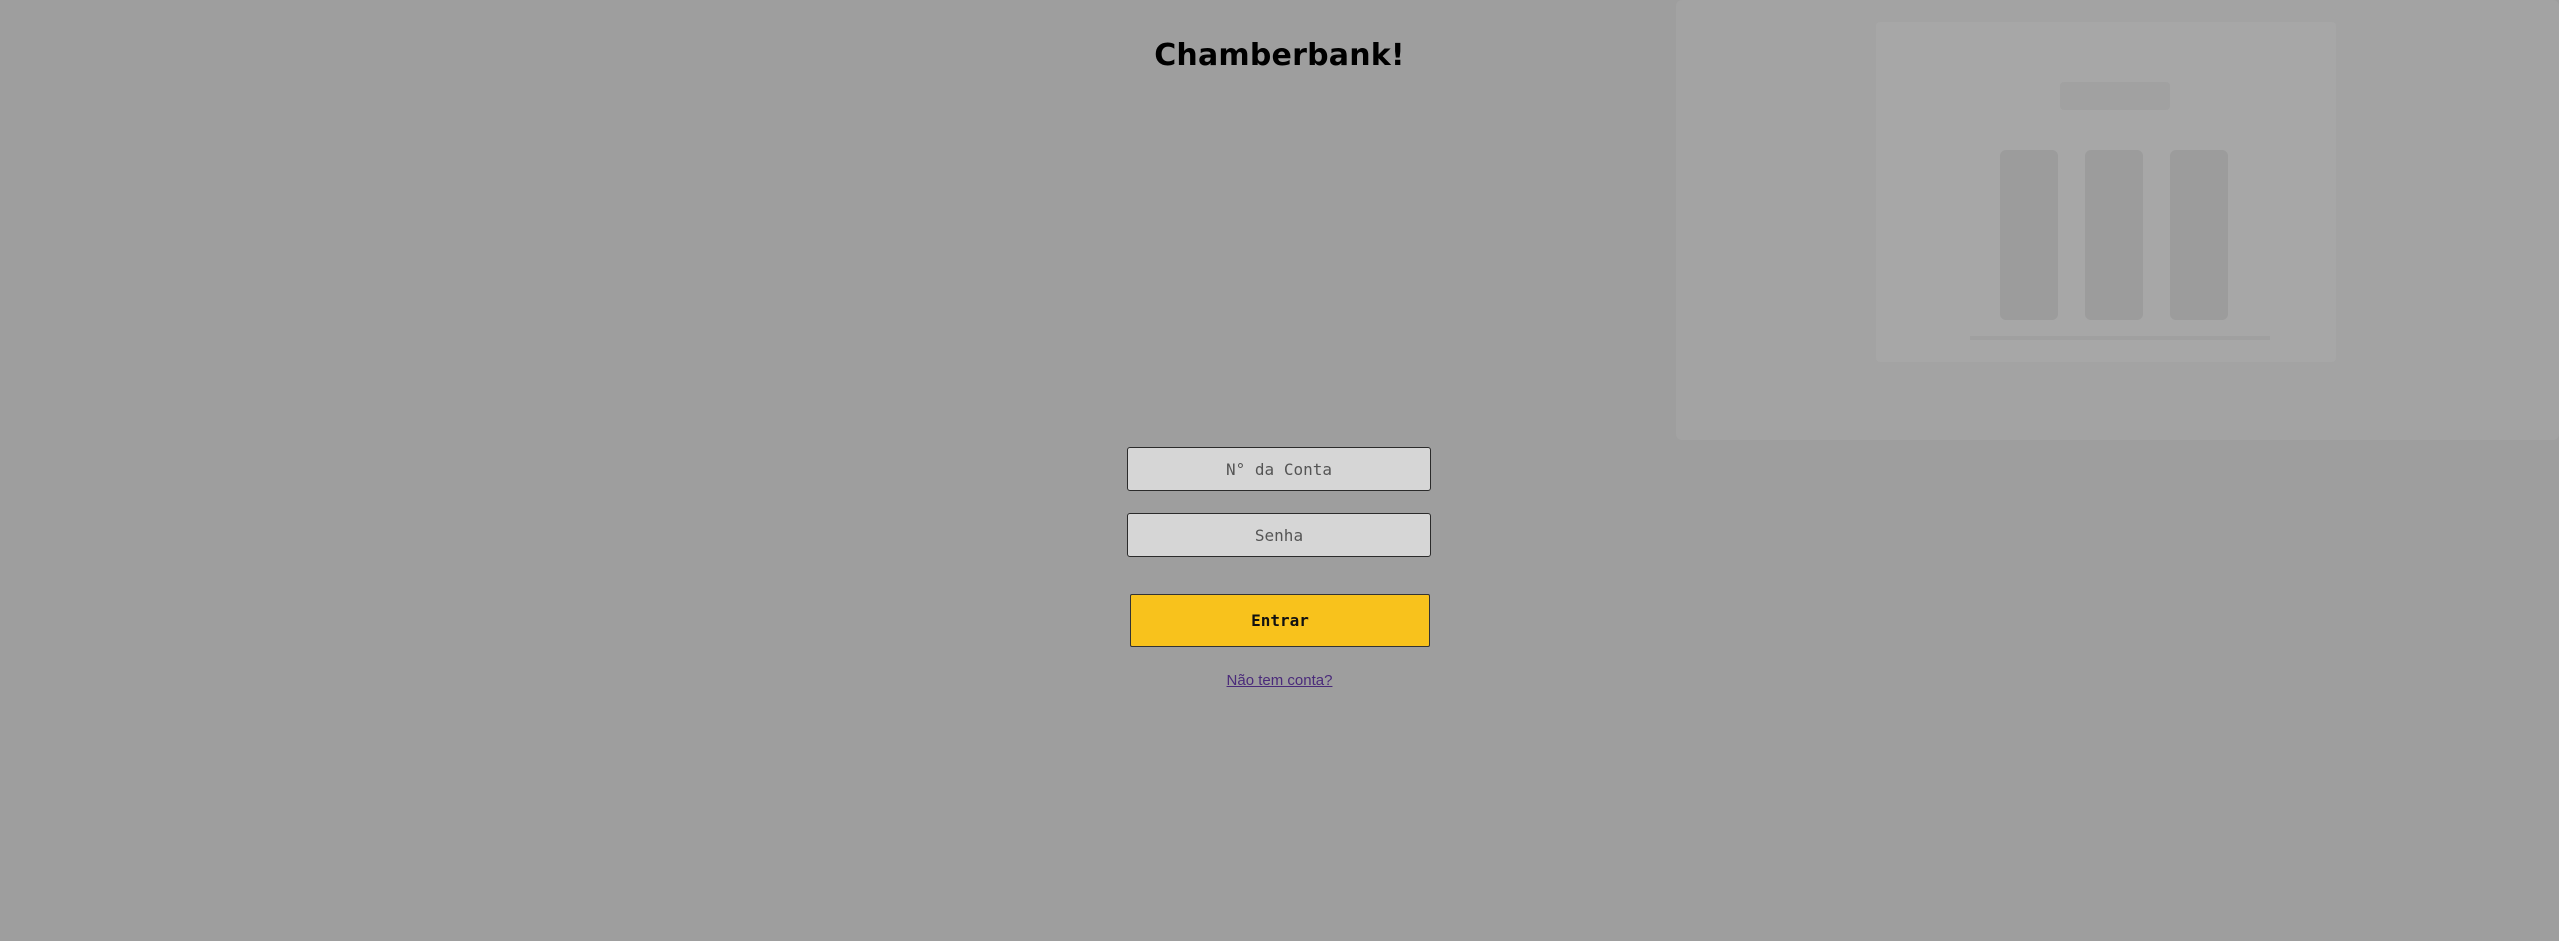 This screenshot has height=941, width=2559. Describe the element at coordinates (1279, 56) in the screenshot. I see `app-title: Chamberbank!` at that location.